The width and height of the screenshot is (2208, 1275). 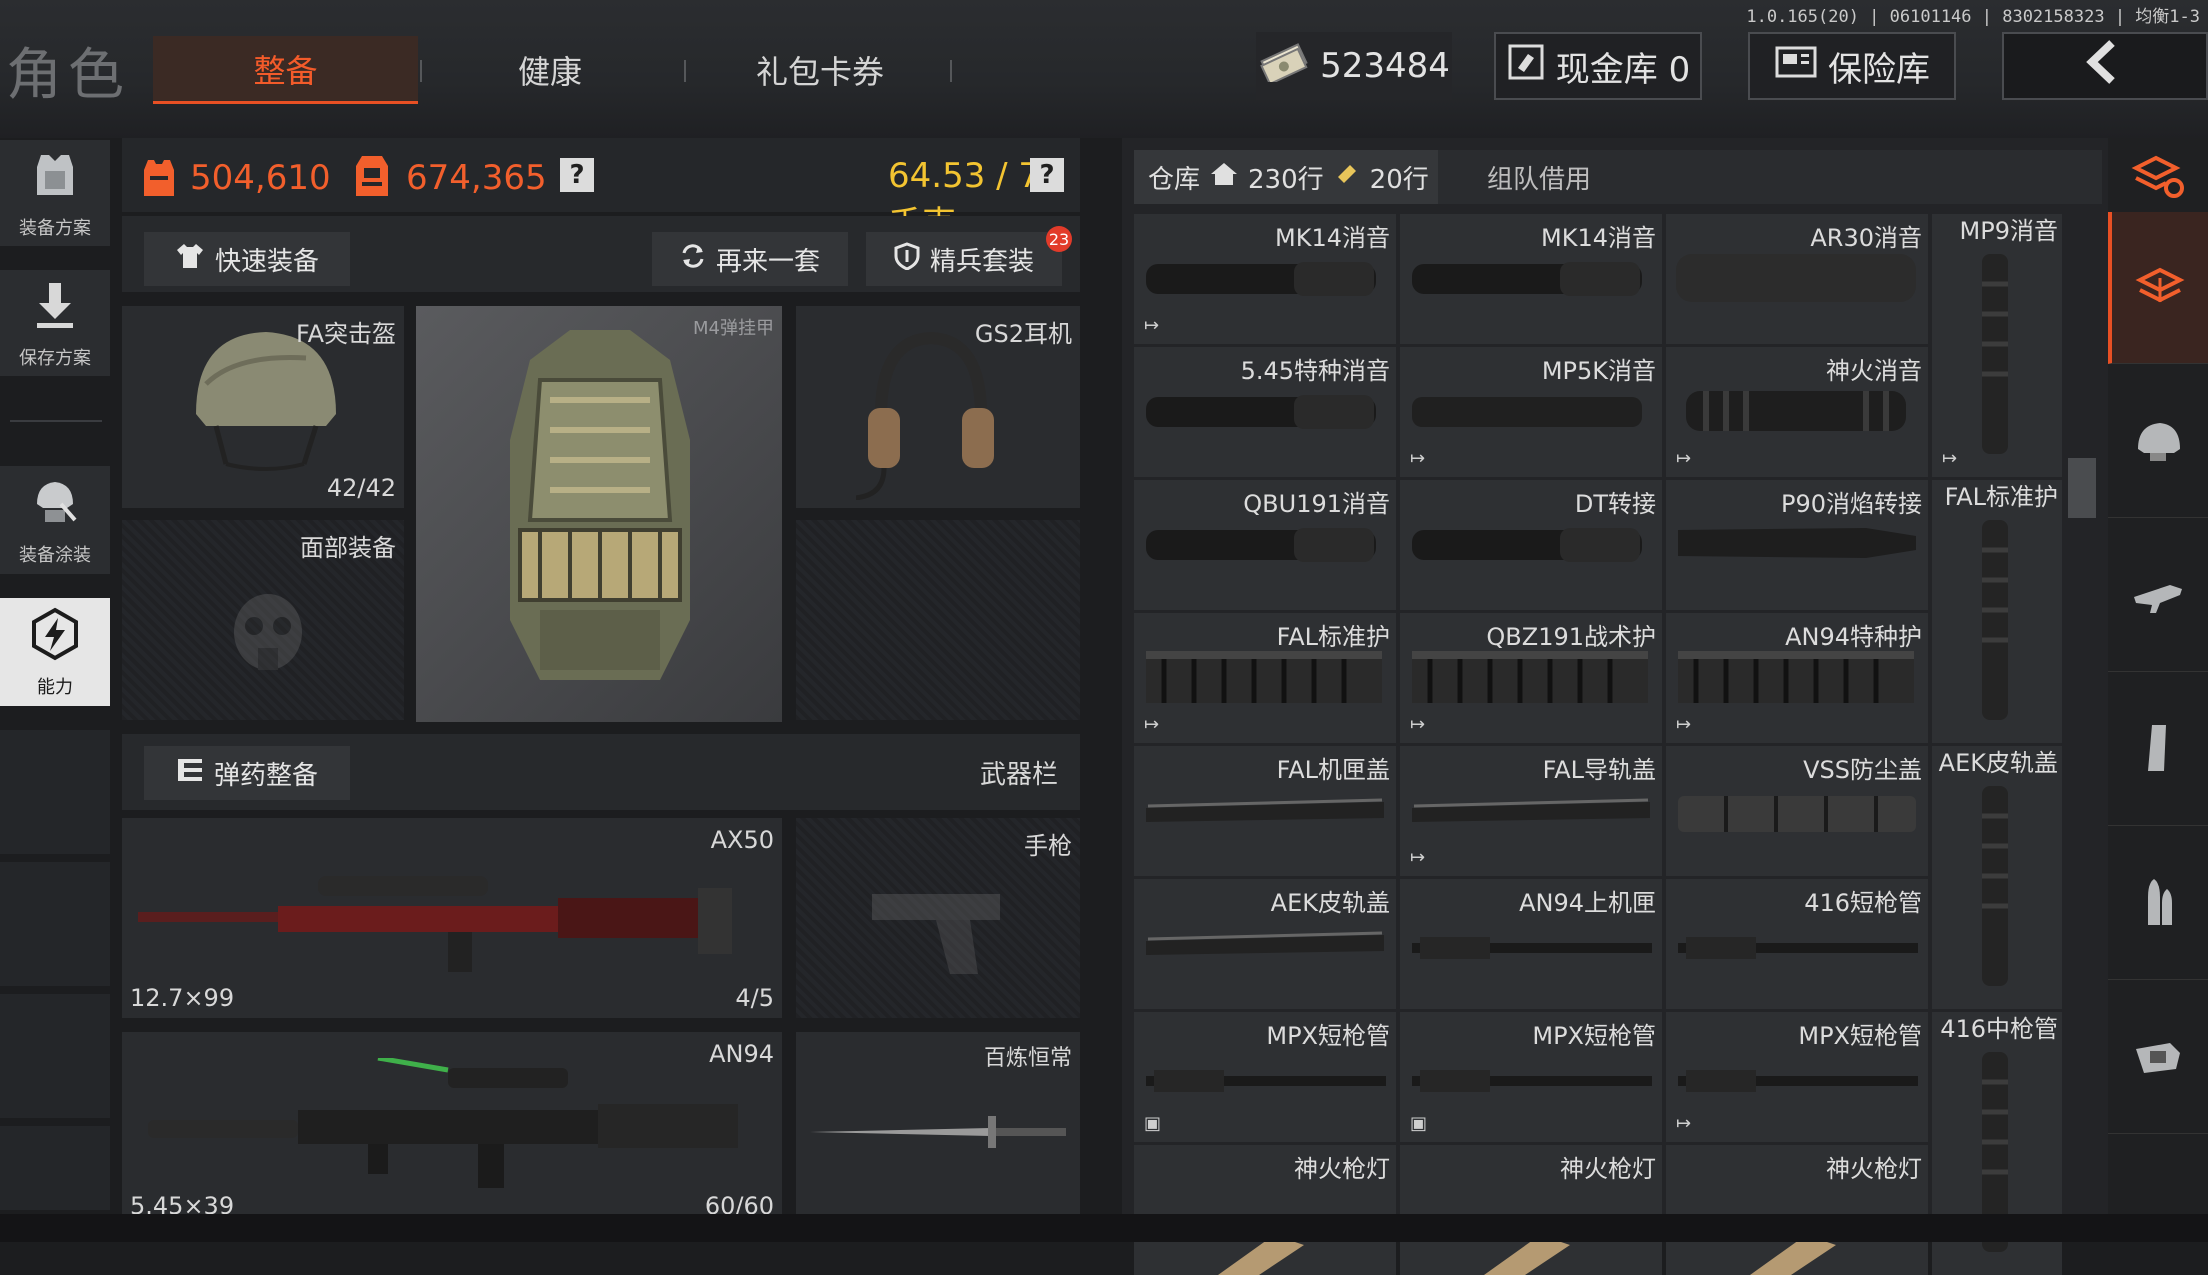 What do you see at coordinates (263, 407) in the screenshot?
I see `helmet-slot: FA突击盔 42/42` at bounding box center [263, 407].